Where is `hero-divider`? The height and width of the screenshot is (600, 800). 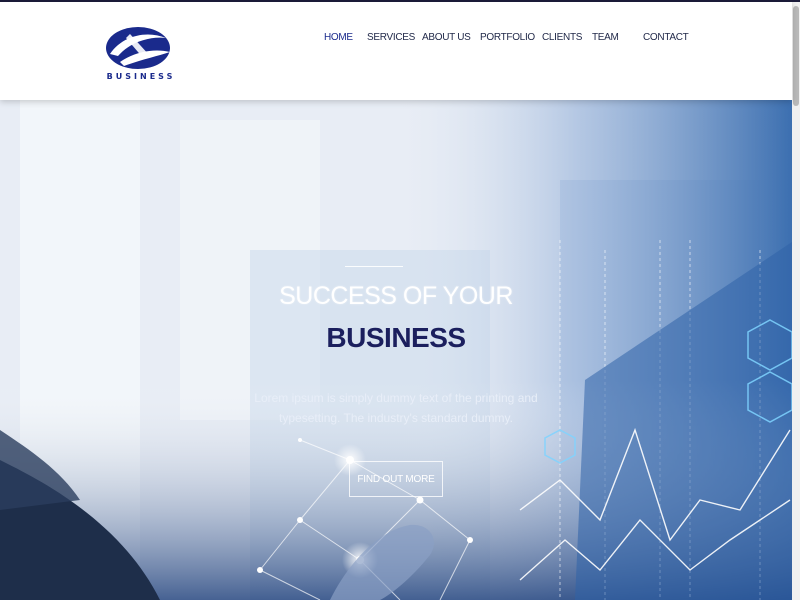
hero-divider is located at coordinates (374, 266).